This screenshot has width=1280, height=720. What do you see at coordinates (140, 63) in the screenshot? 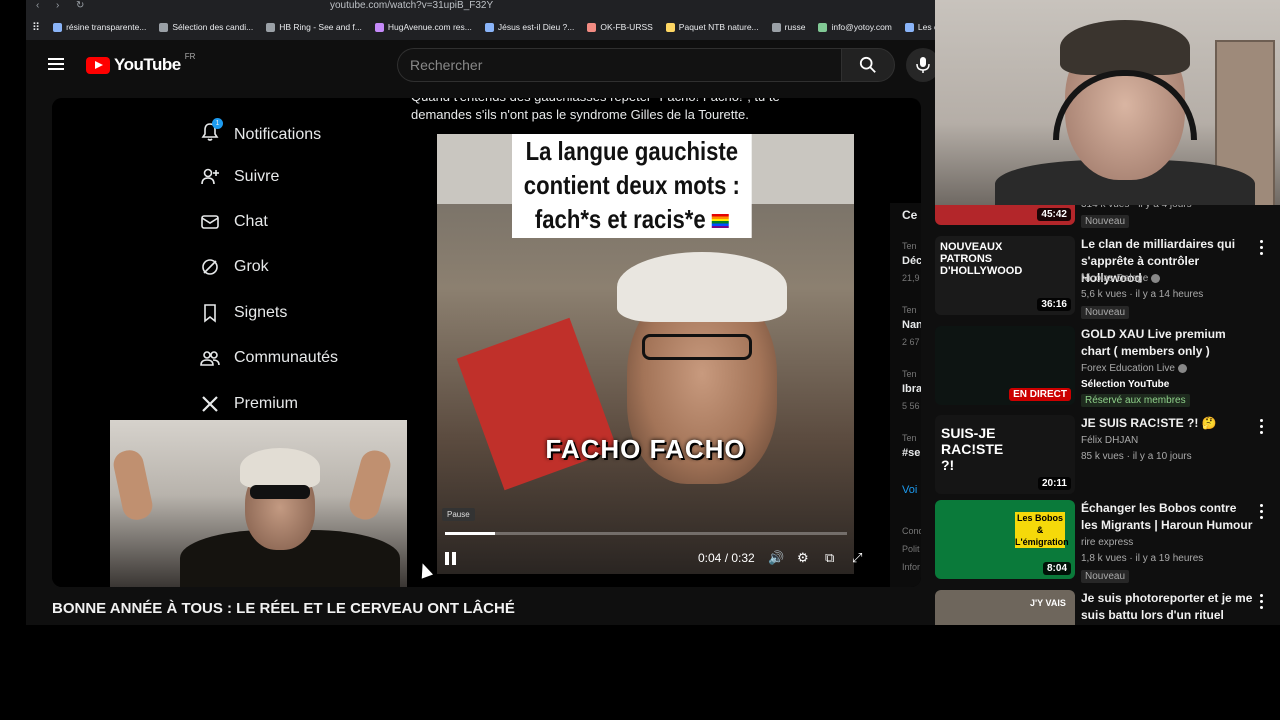
I see `youtube-logo: YouTube FR` at bounding box center [140, 63].